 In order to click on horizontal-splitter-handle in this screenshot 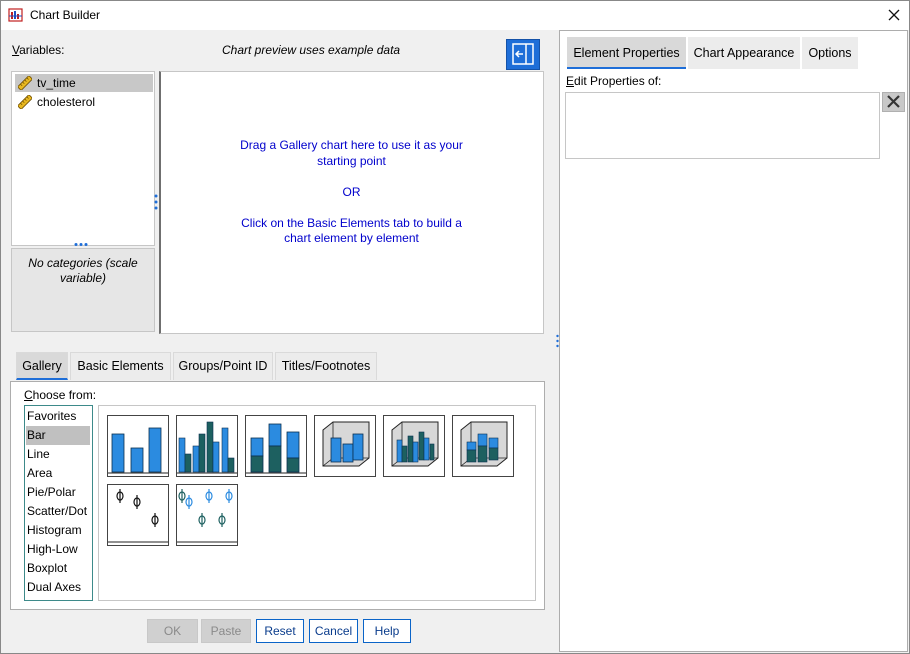, I will do `click(81, 244)`.